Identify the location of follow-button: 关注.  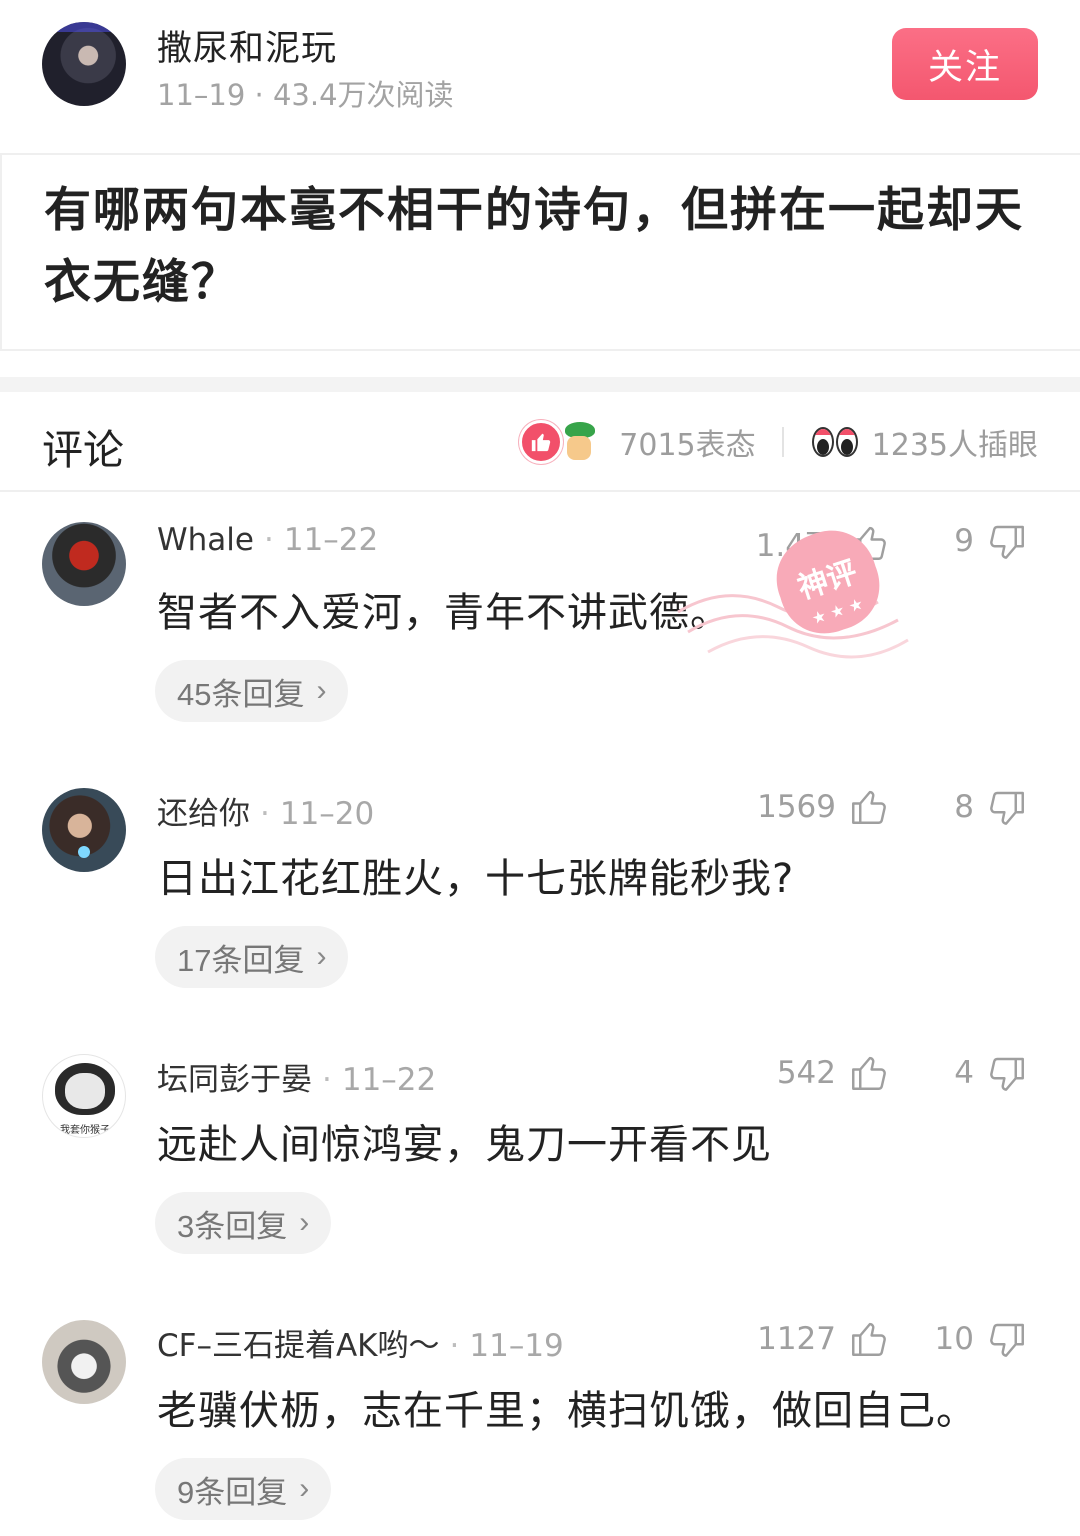
(965, 64).